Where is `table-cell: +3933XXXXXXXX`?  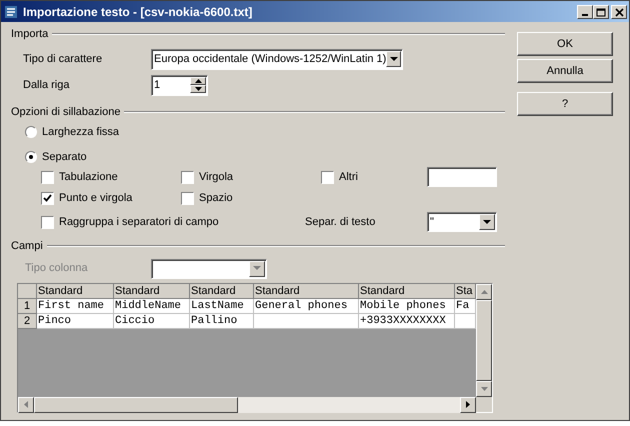 table-cell: +3933XXXXXXXX is located at coordinates (407, 321).